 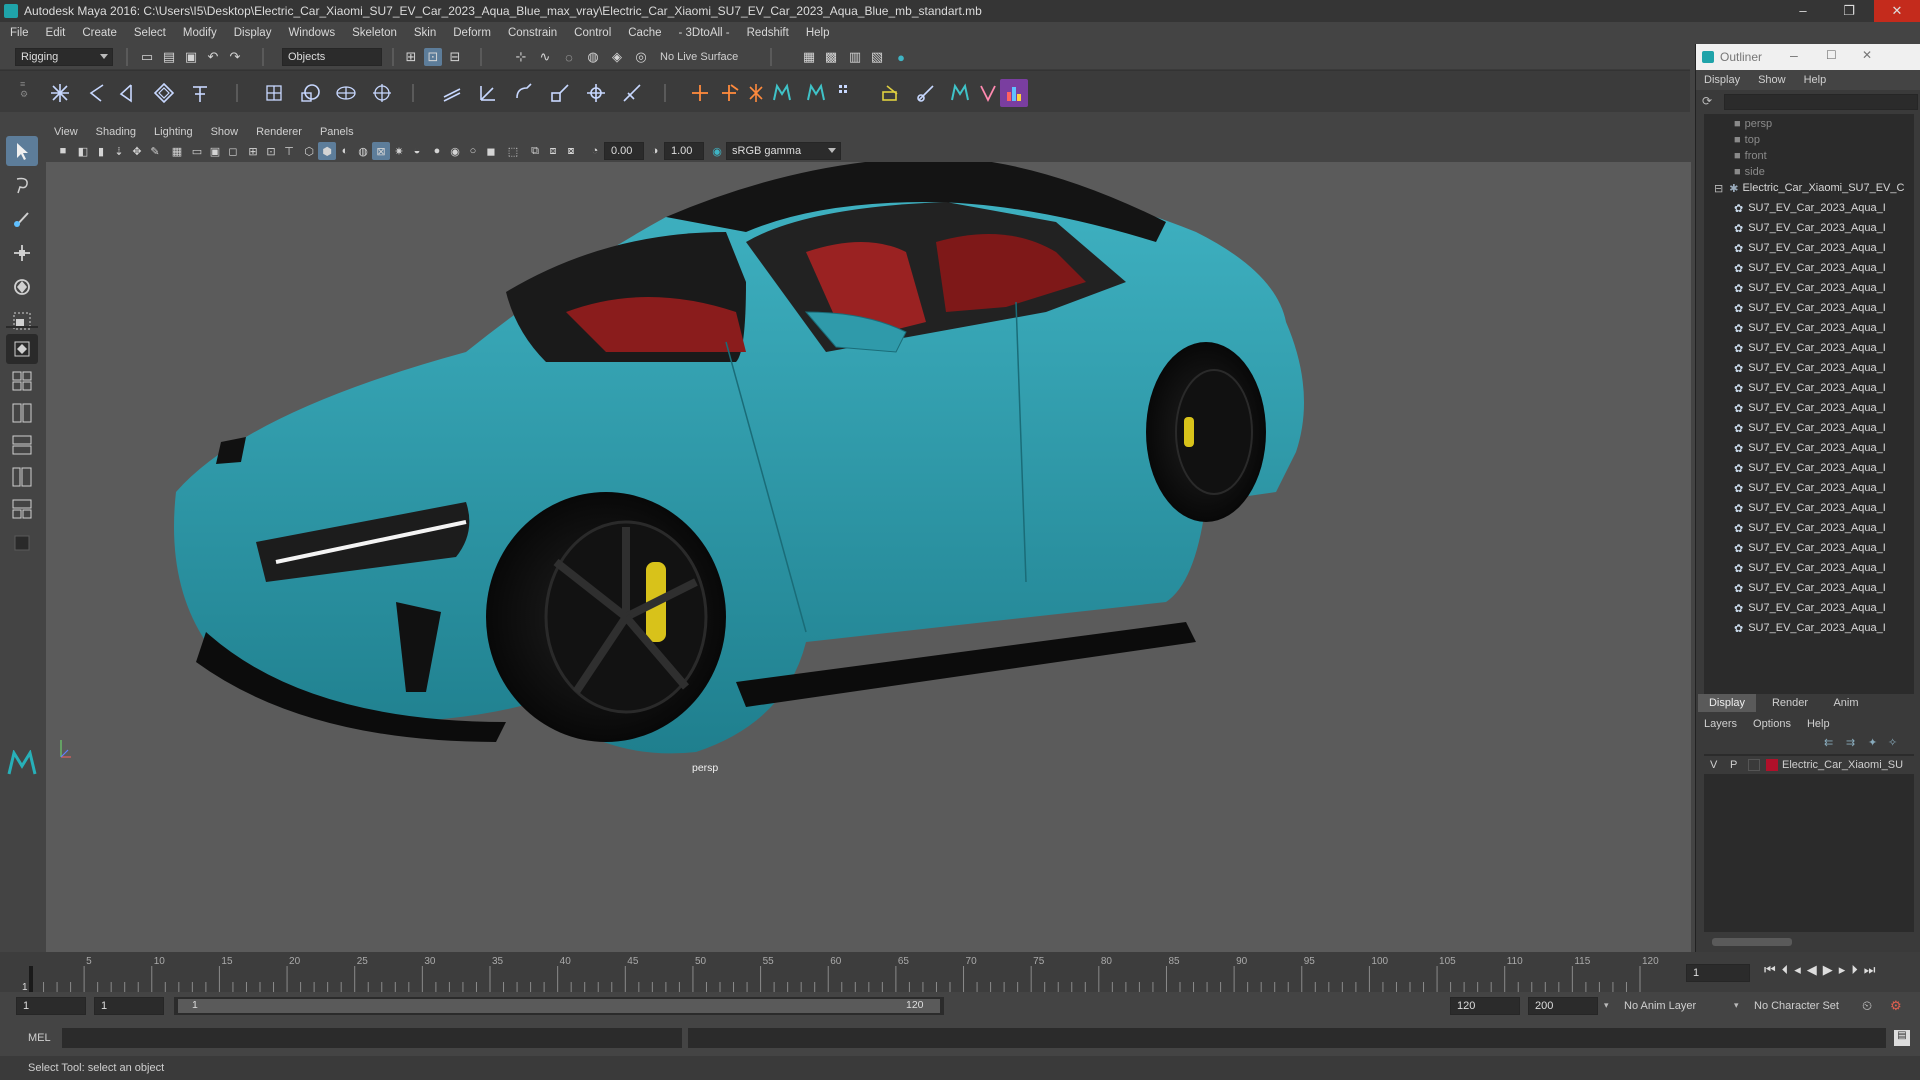 What do you see at coordinates (327, 151) in the screenshot?
I see `smooth-shade-icon: ⬢` at bounding box center [327, 151].